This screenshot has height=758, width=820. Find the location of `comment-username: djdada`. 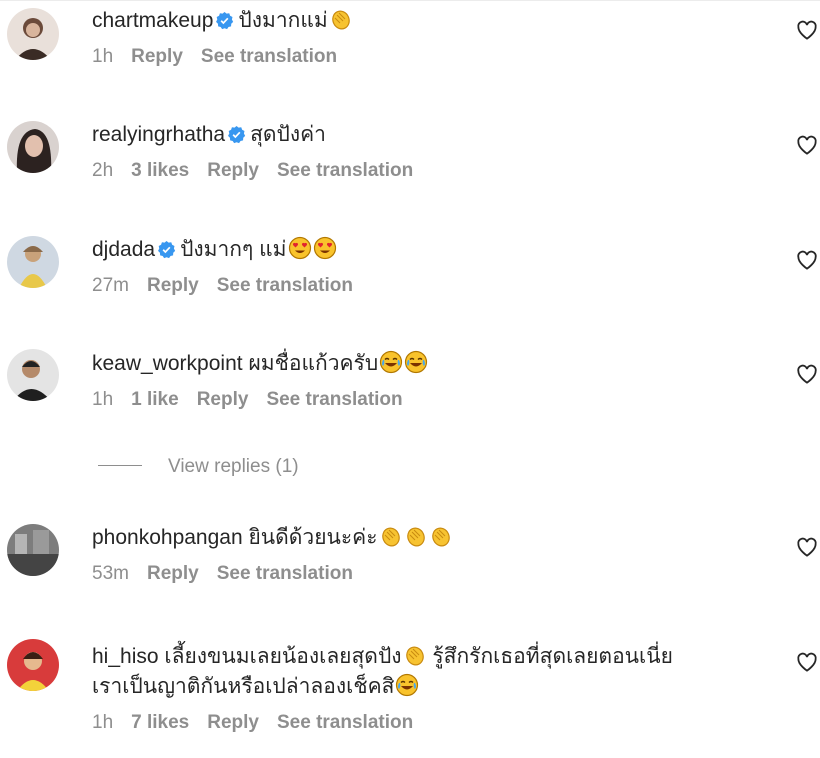

comment-username: djdada is located at coordinates (123, 249).